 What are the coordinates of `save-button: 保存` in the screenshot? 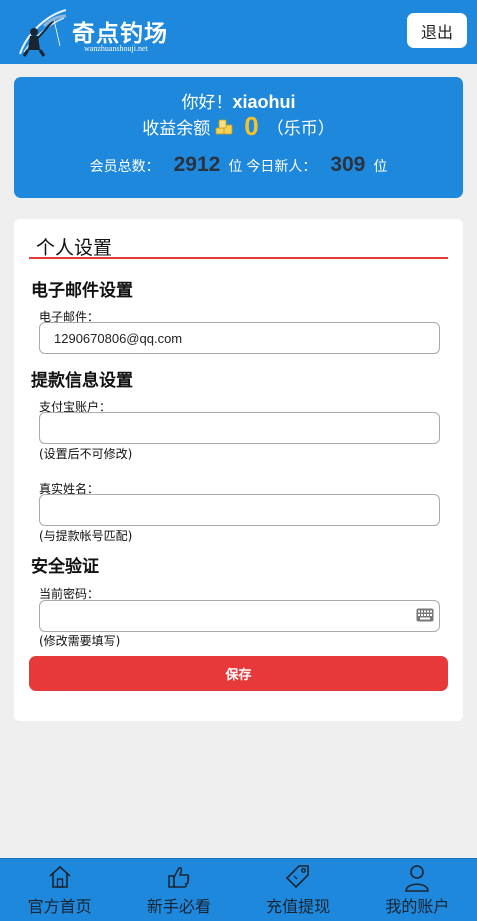 It's located at (238, 673).